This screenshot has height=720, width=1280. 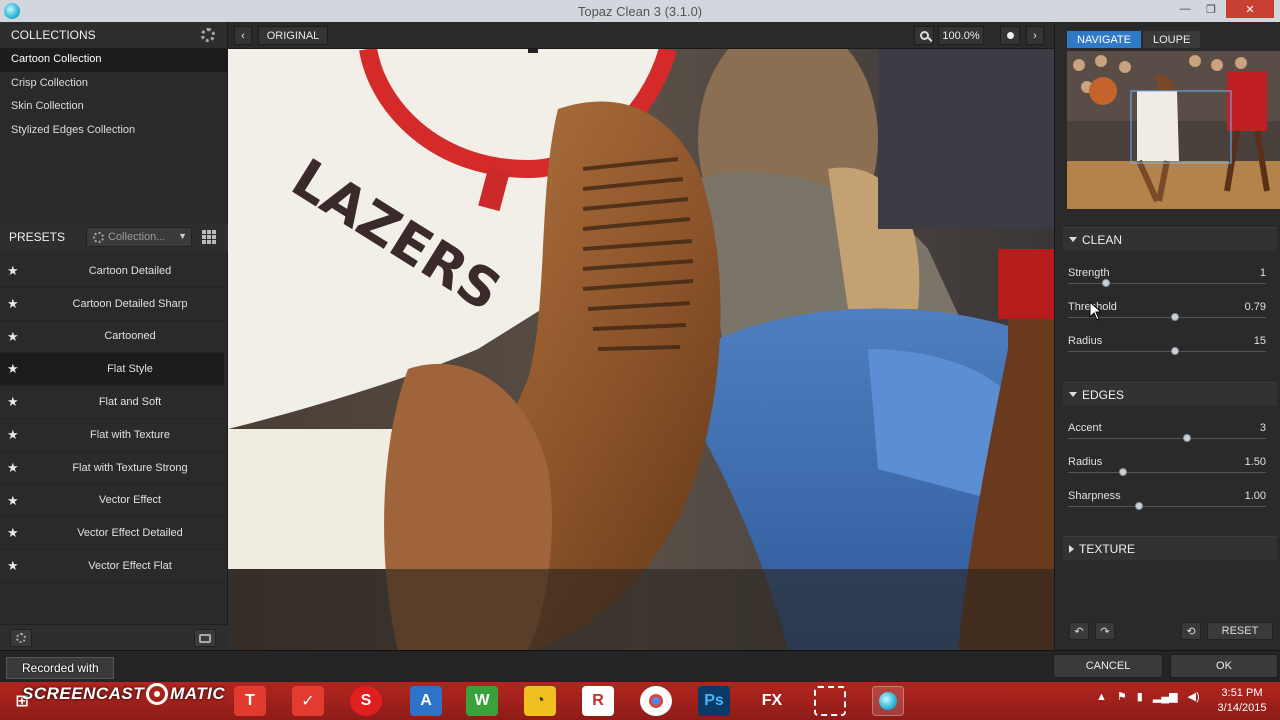 What do you see at coordinates (924, 35) in the screenshot?
I see `zoom-button` at bounding box center [924, 35].